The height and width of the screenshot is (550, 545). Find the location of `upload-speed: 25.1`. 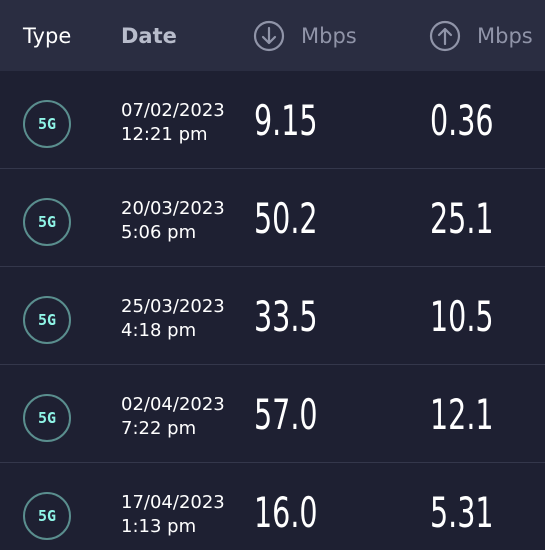

upload-speed: 25.1 is located at coordinates (462, 218).